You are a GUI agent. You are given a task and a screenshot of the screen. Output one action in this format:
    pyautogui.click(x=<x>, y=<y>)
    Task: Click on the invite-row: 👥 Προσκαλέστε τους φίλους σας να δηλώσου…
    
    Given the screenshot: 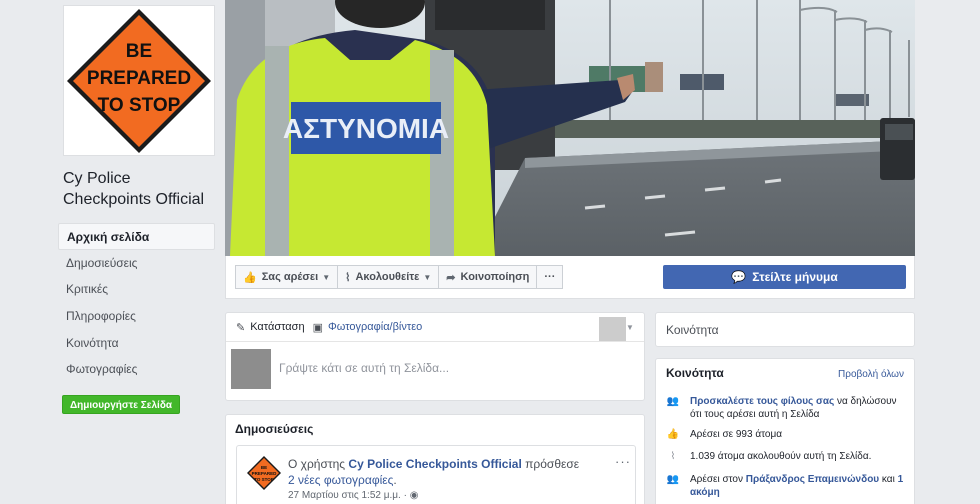 What is the action you would take?
    pyautogui.click(x=786, y=408)
    